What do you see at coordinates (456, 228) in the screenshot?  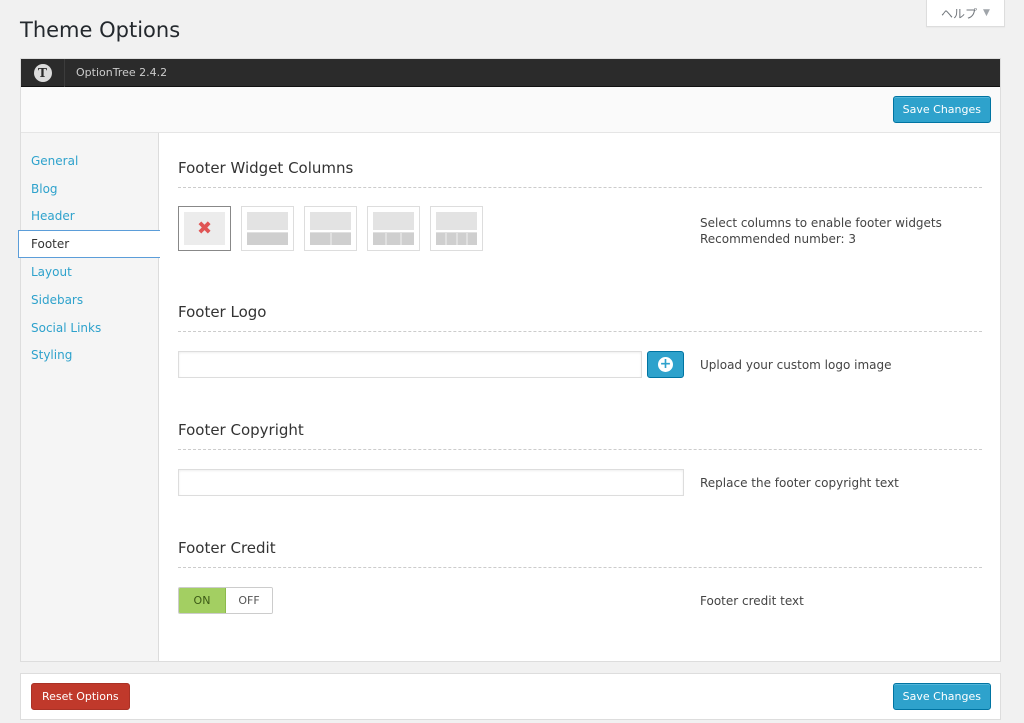 I see `layout-option-4-columns` at bounding box center [456, 228].